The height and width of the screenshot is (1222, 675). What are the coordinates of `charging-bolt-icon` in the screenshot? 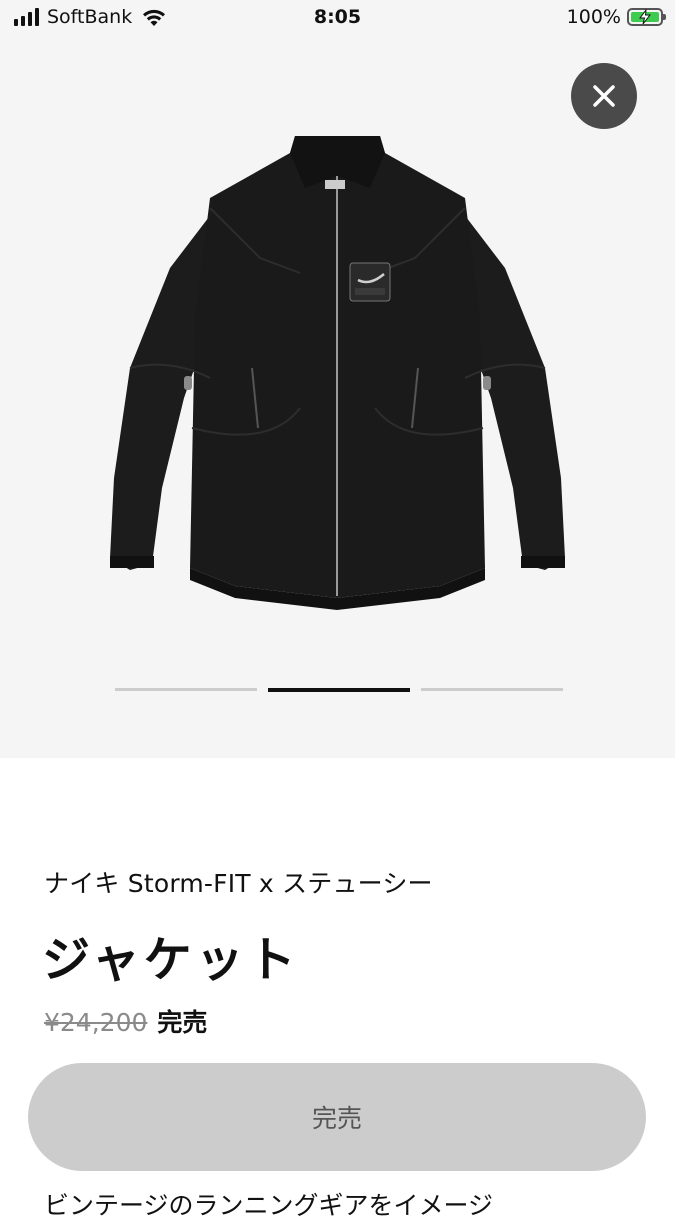 It's located at (645, 17).